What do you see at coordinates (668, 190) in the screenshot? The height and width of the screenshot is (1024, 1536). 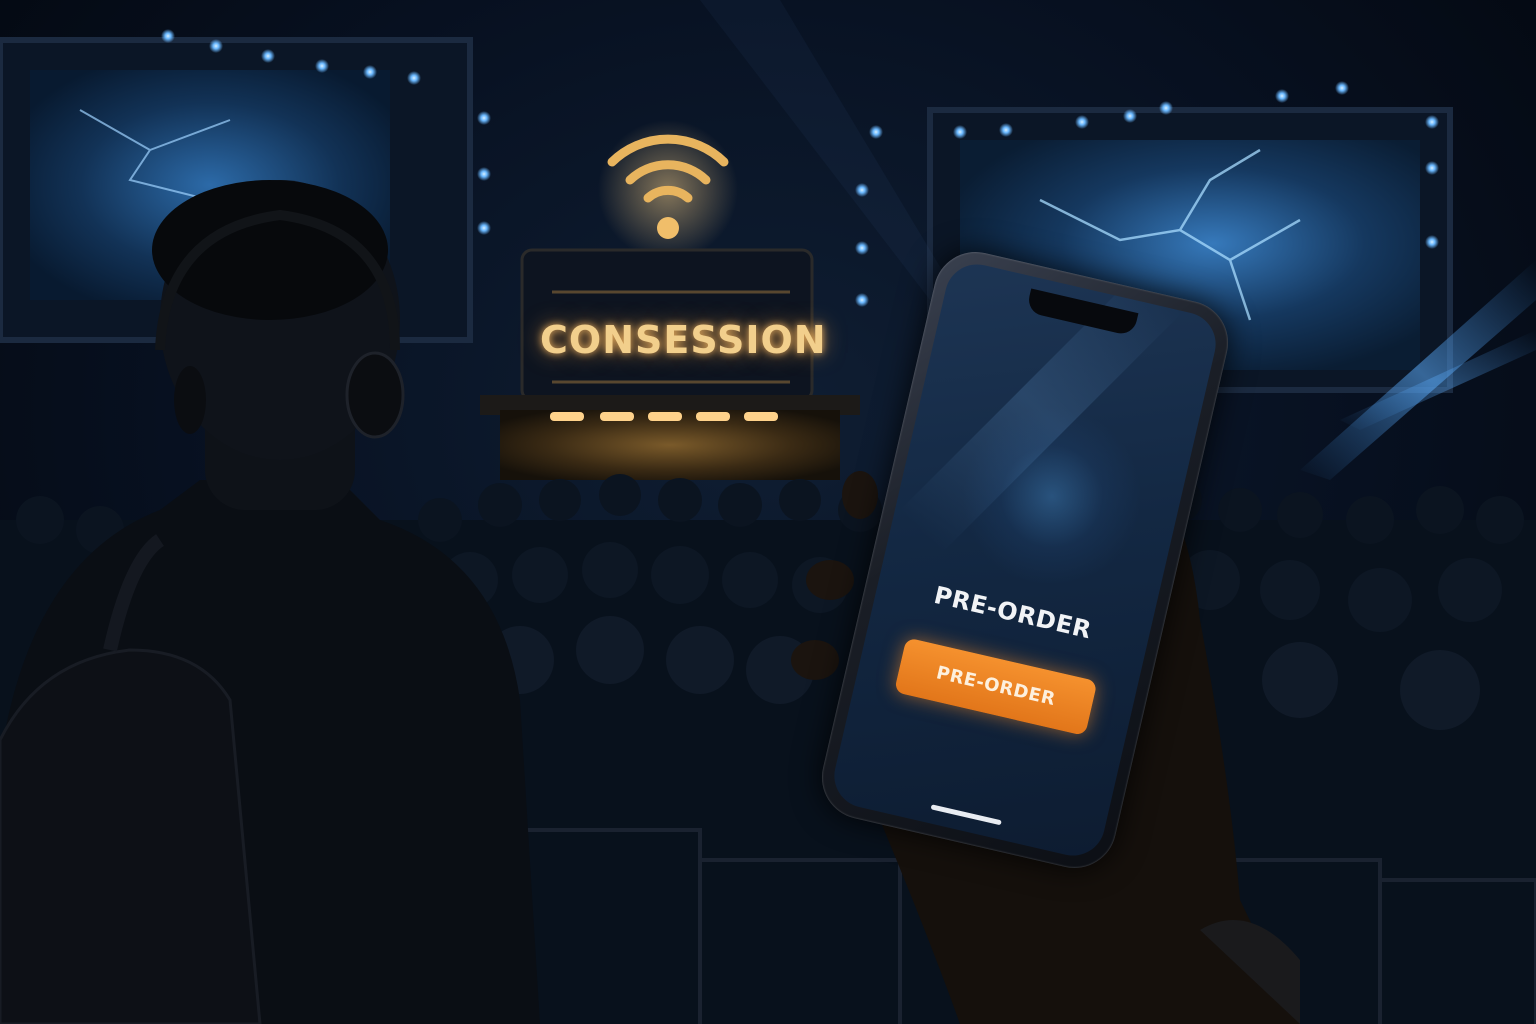 I see `wifi-icon` at bounding box center [668, 190].